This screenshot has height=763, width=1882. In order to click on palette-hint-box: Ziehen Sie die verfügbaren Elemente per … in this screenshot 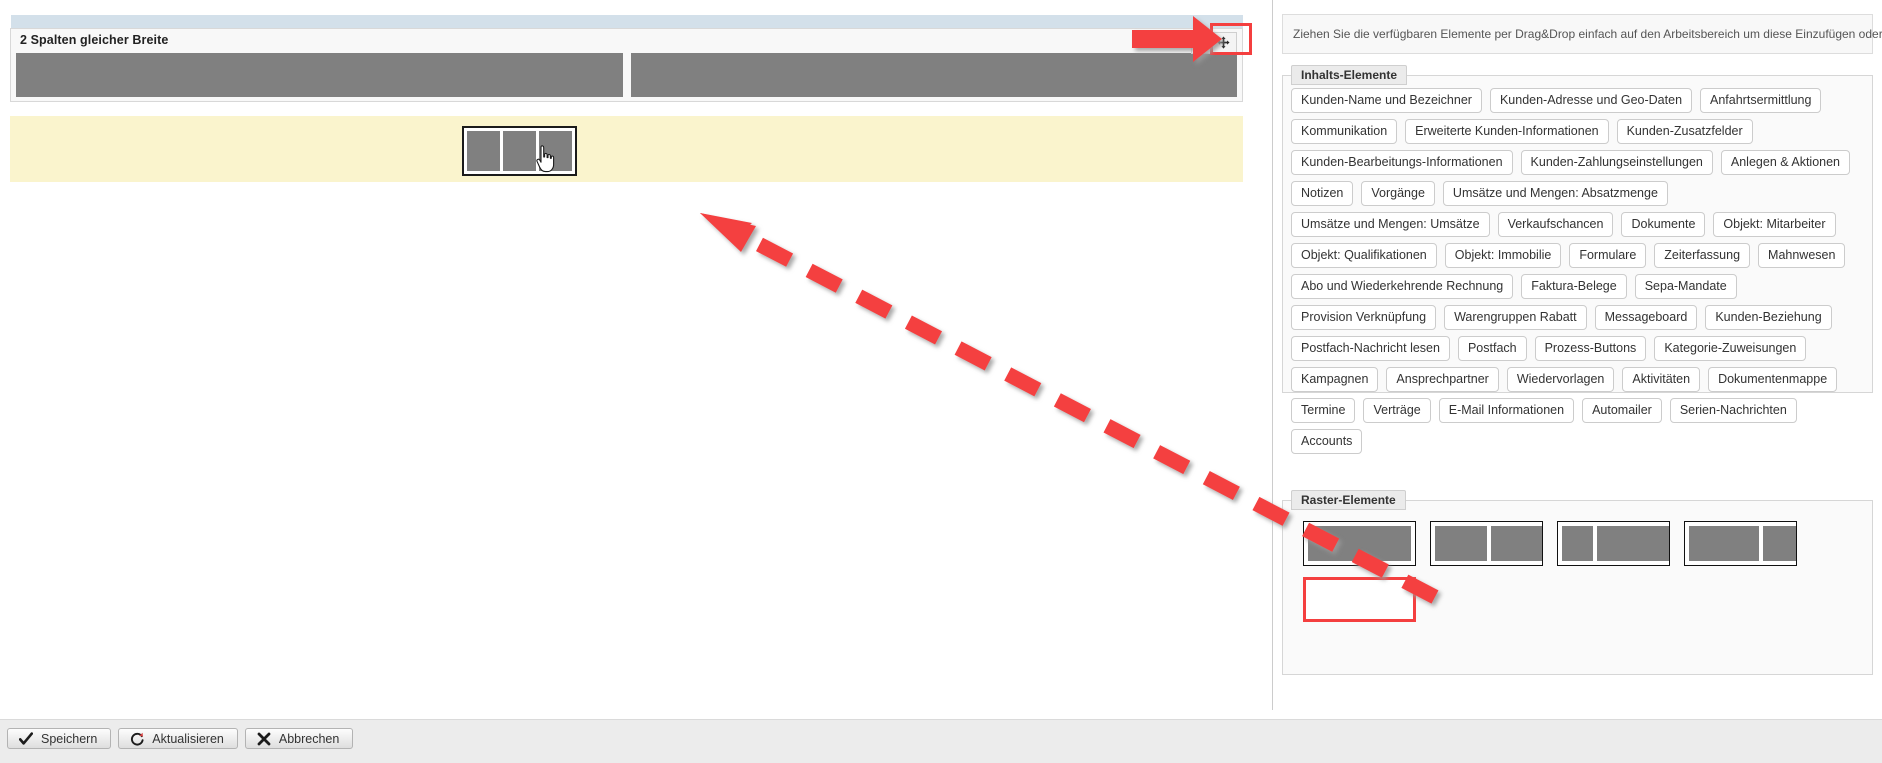, I will do `click(1582, 34)`.